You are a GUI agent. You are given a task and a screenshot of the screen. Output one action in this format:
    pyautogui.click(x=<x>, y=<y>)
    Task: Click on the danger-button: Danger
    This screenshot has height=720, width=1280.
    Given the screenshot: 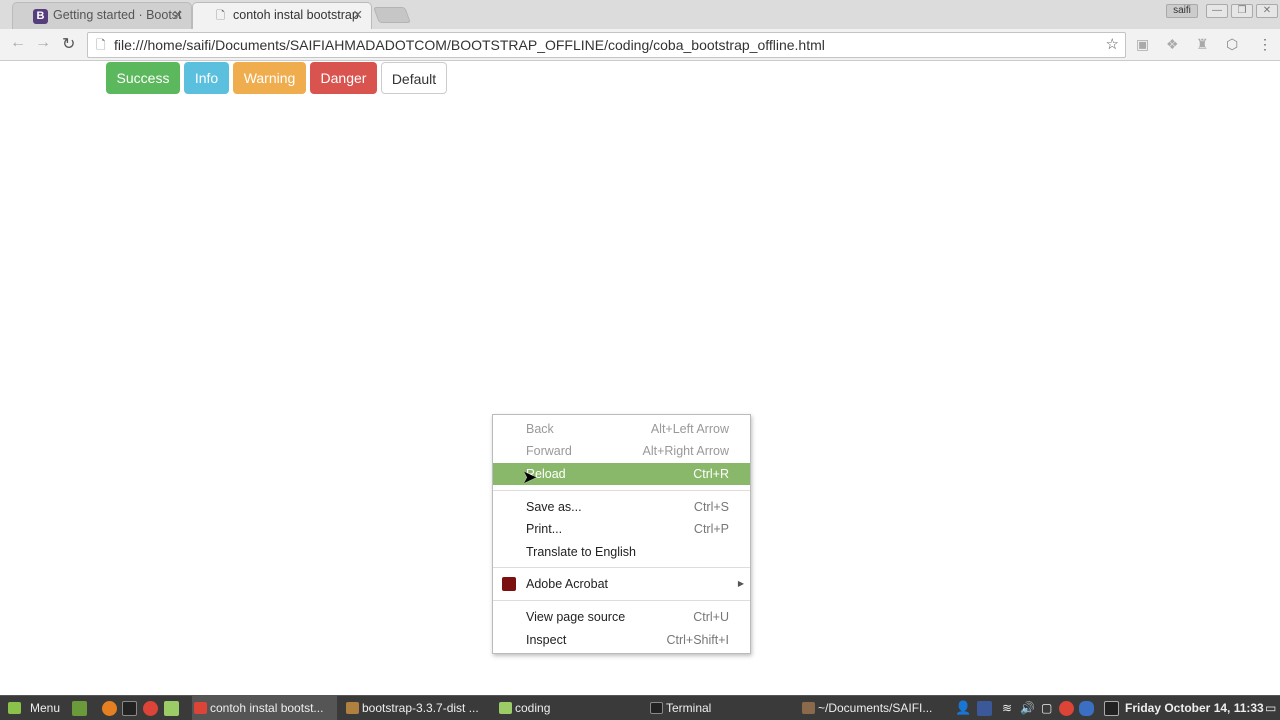 What is the action you would take?
    pyautogui.click(x=343, y=78)
    